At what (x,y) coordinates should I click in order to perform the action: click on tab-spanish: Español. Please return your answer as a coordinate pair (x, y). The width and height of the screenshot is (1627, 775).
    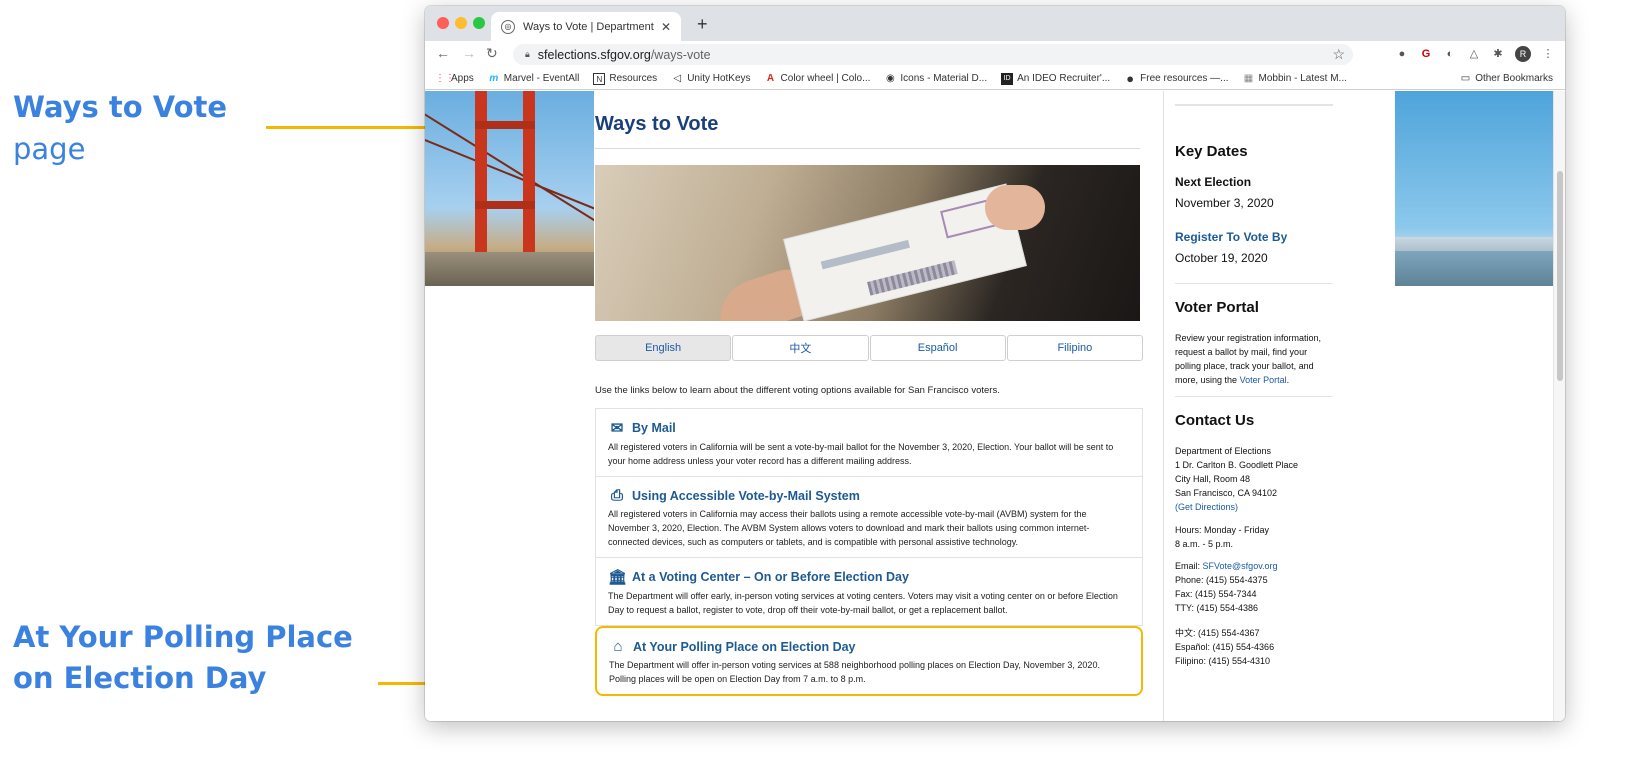
    Looking at the image, I should click on (937, 348).